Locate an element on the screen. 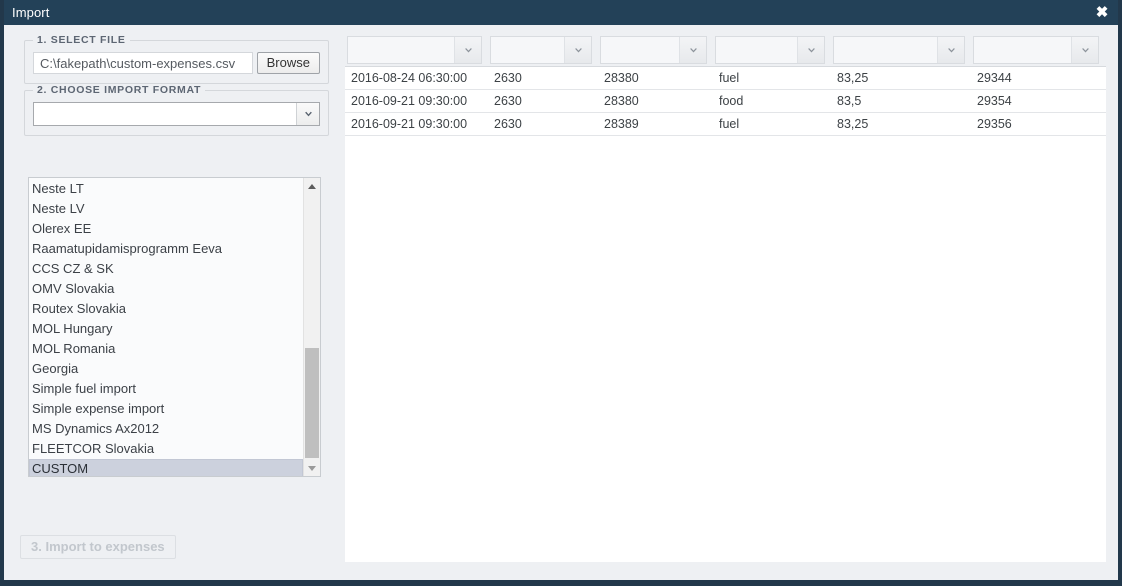  import-to-expenses-button: 3. Import to expenses is located at coordinates (98, 547).